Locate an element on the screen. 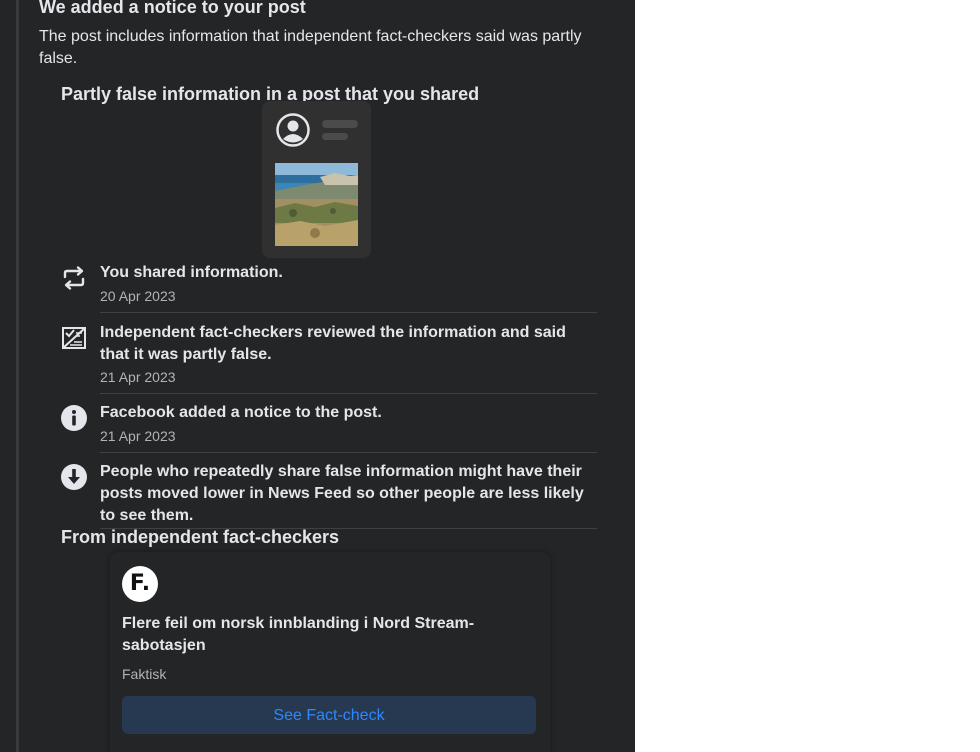  avatar-icon is located at coordinates (293, 130).